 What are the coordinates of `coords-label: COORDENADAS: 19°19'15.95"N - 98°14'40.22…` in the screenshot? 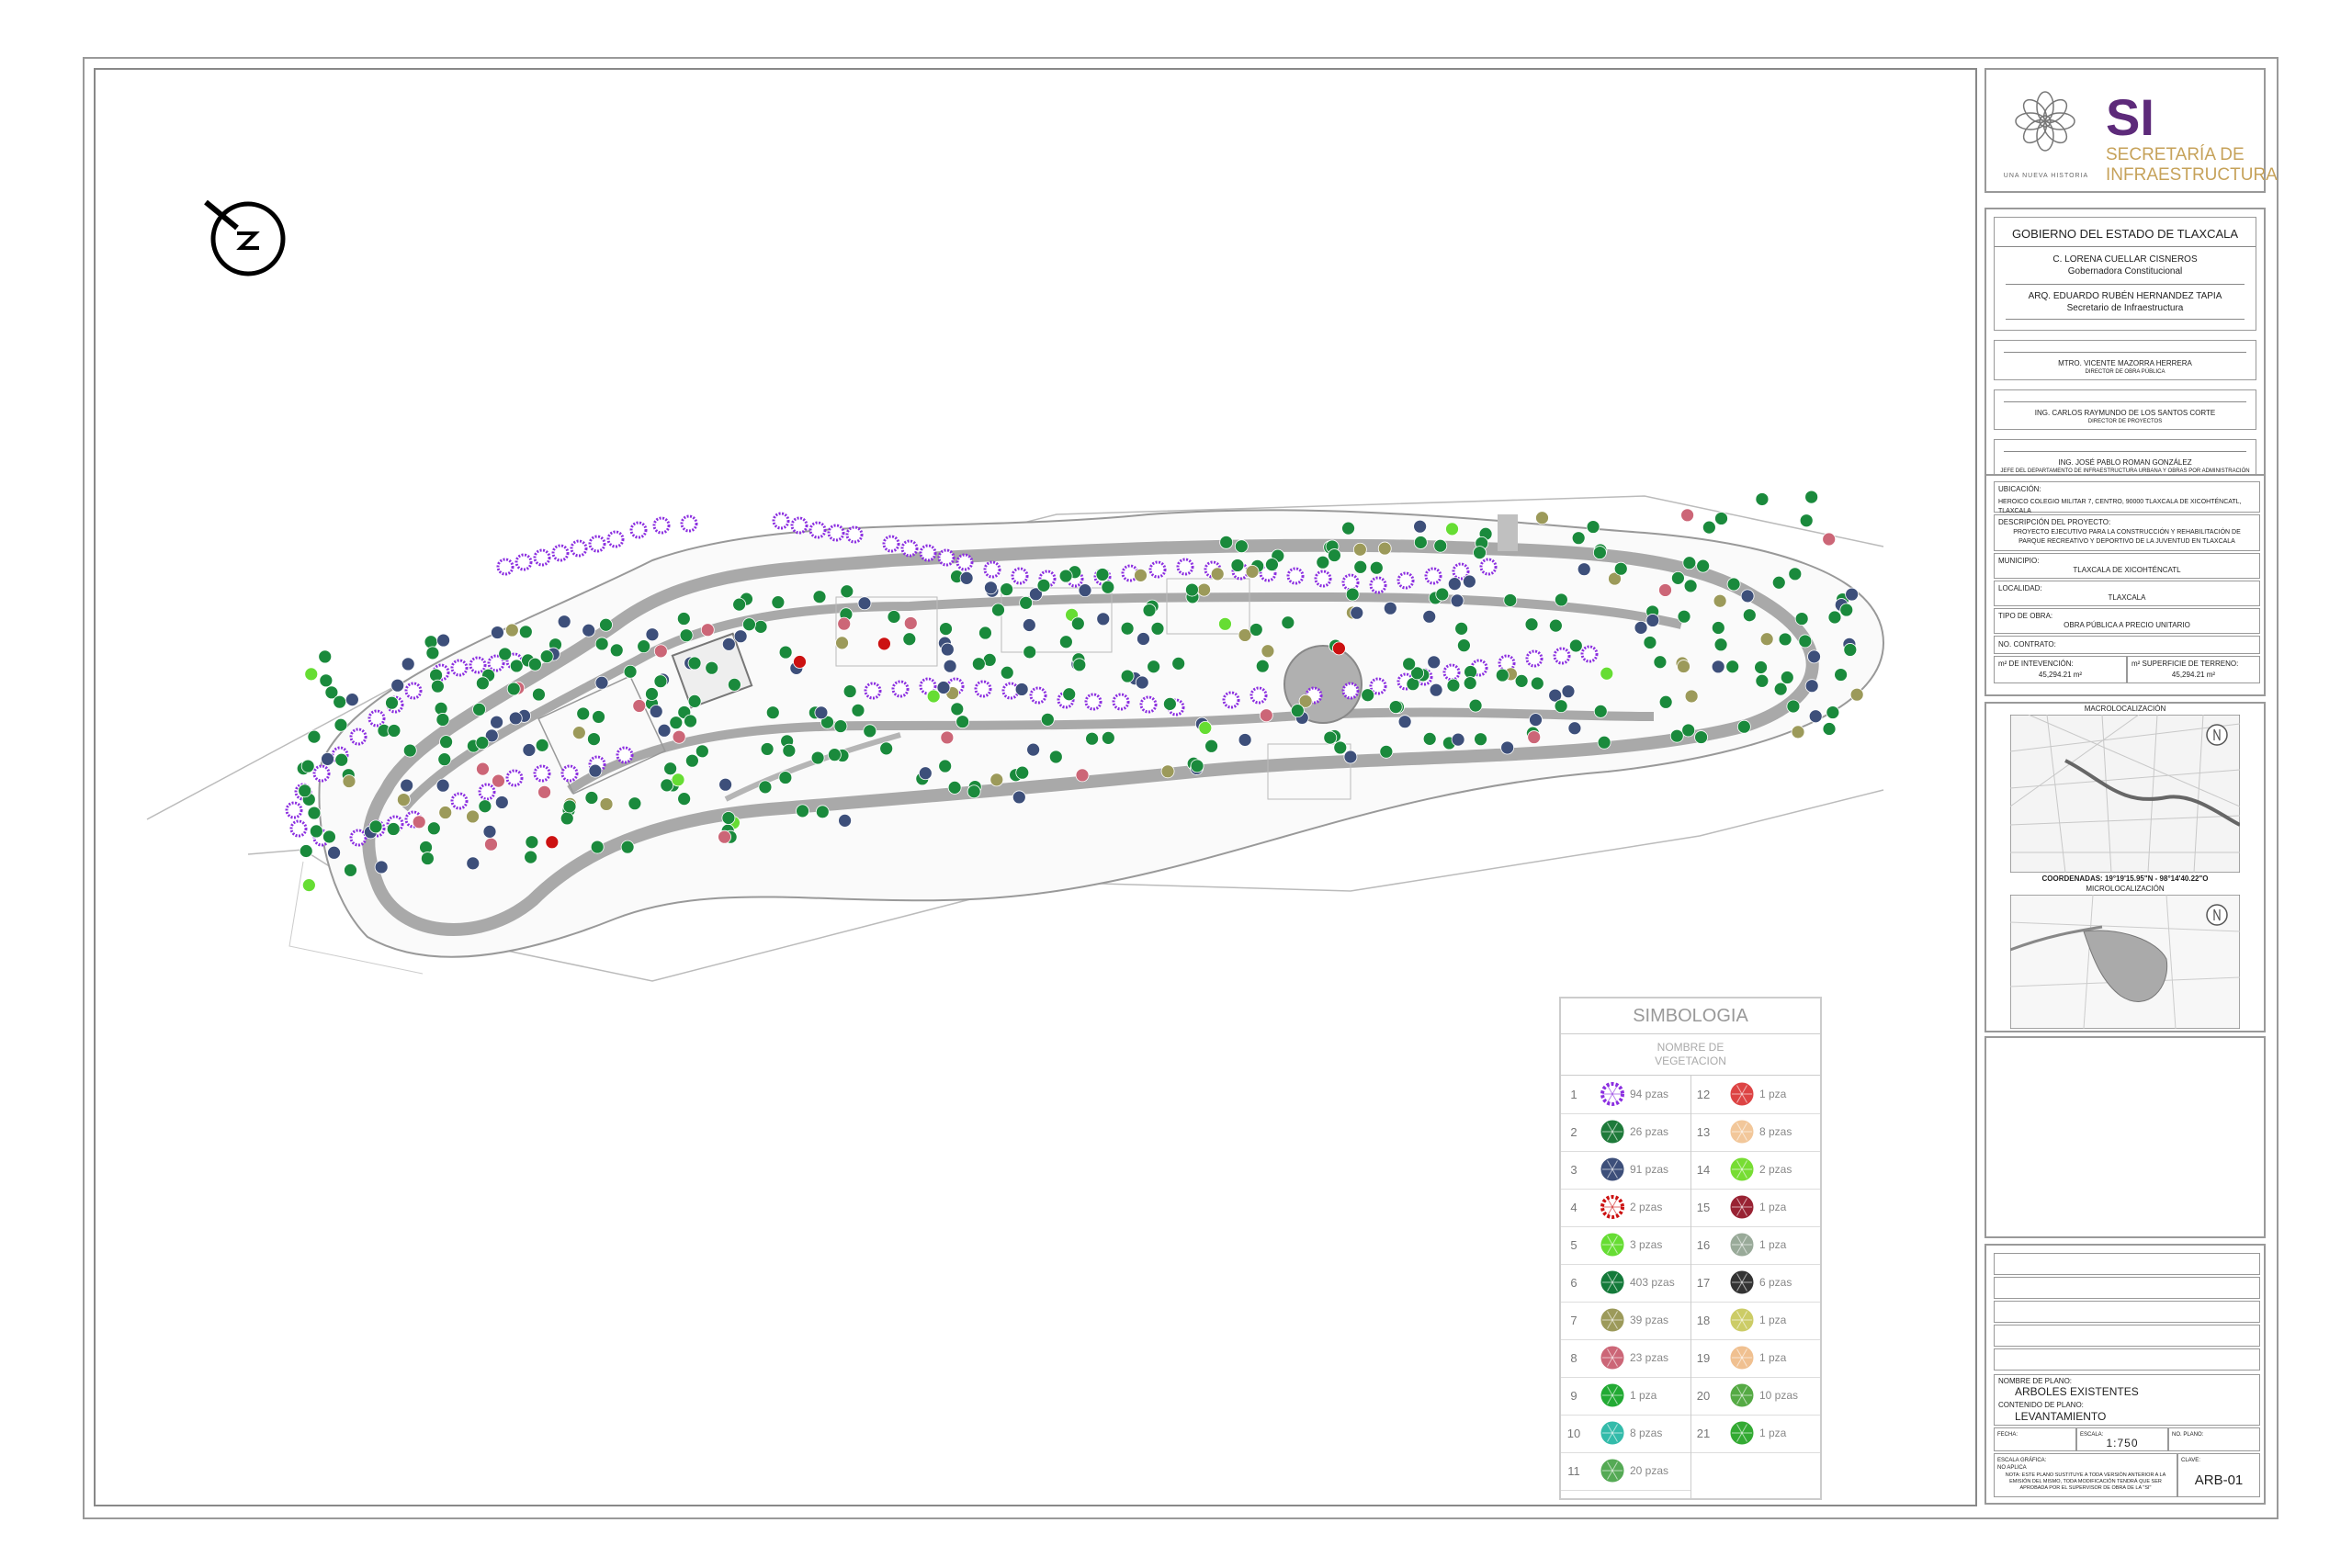 It's located at (2125, 879).